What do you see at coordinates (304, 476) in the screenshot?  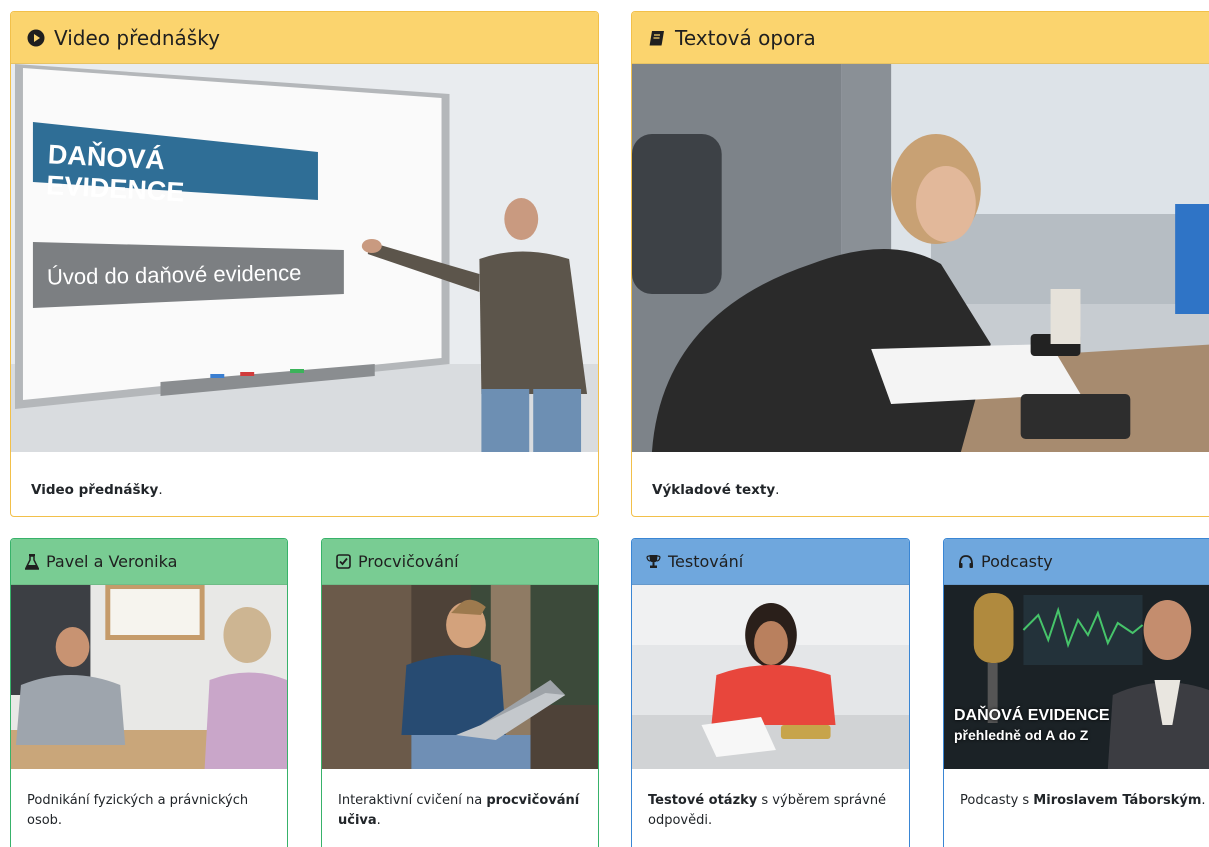 I see `card-description: Video přednášky.` at bounding box center [304, 476].